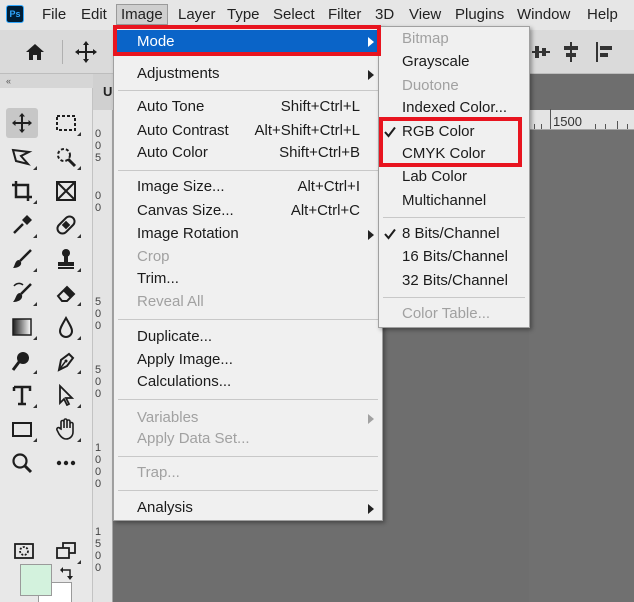 The height and width of the screenshot is (602, 634). What do you see at coordinates (36, 580) in the screenshot?
I see `foreground-color-swatch` at bounding box center [36, 580].